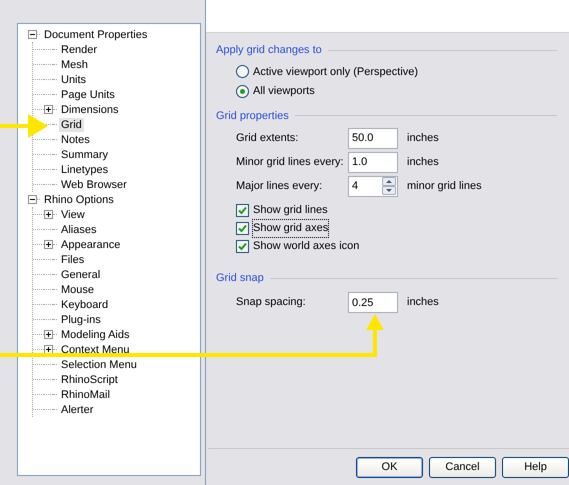 This screenshot has width=569, height=485. What do you see at coordinates (84, 169) in the screenshot?
I see `tree-item: Linetypes` at bounding box center [84, 169].